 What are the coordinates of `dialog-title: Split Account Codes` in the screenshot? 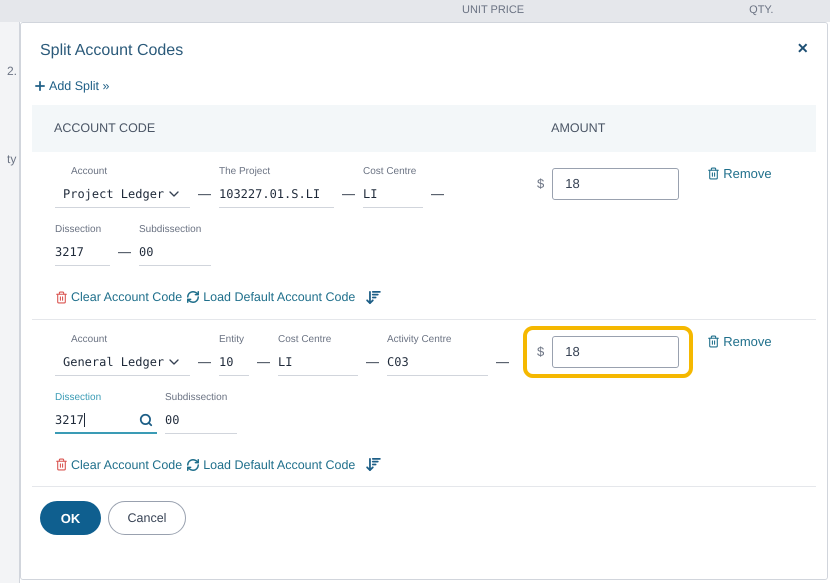 It's located at (112, 51).